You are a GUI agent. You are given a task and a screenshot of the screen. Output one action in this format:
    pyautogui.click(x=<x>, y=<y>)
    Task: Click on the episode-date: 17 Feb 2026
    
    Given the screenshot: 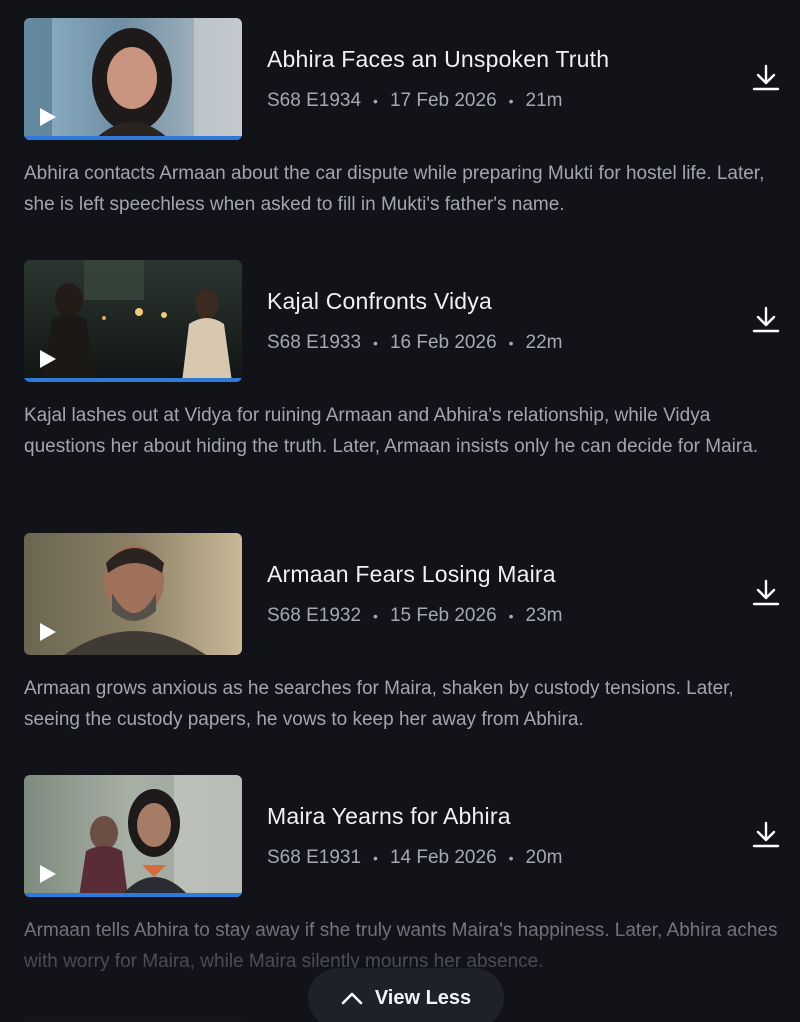 What is the action you would take?
    pyautogui.click(x=443, y=100)
    